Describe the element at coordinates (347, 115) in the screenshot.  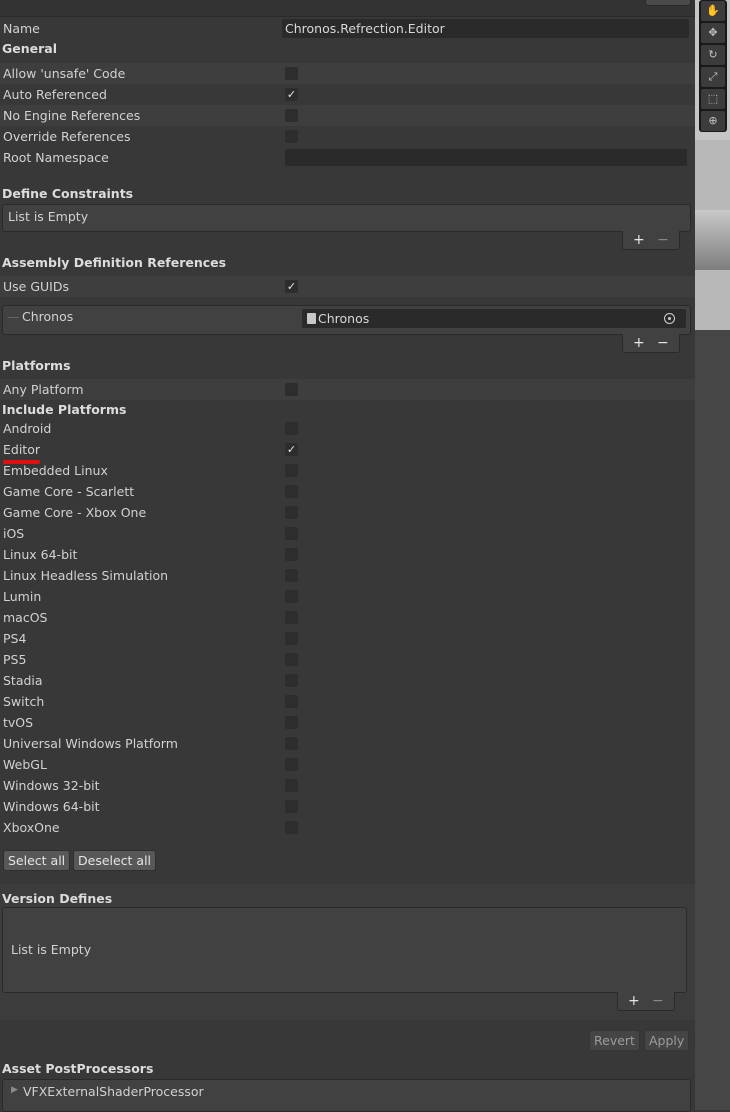
I see `general-option-2-row: No Engine References` at that location.